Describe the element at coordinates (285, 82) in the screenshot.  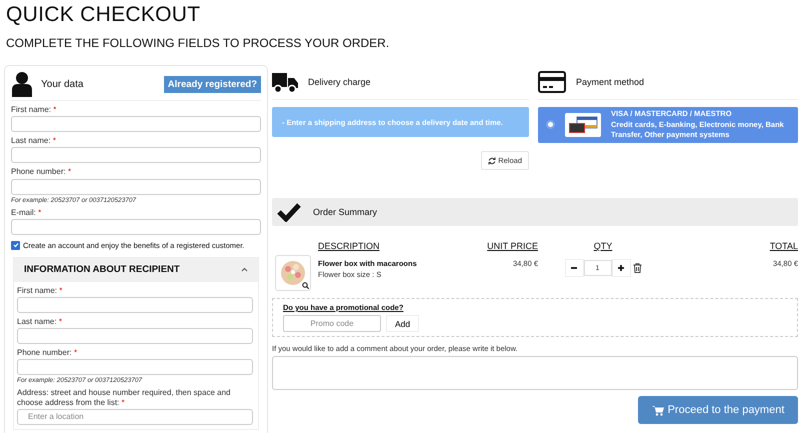
I see `truck-icon` at that location.